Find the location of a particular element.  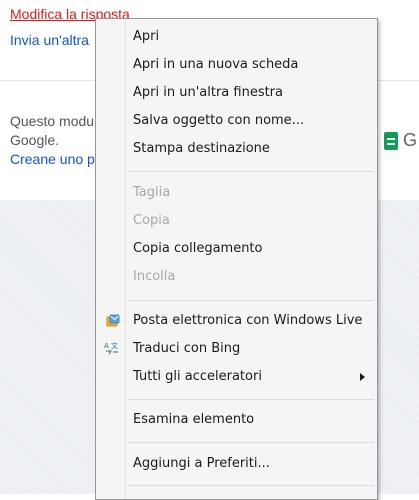

menu-item-copia-collegamento: Copia collegamento is located at coordinates (236, 249).